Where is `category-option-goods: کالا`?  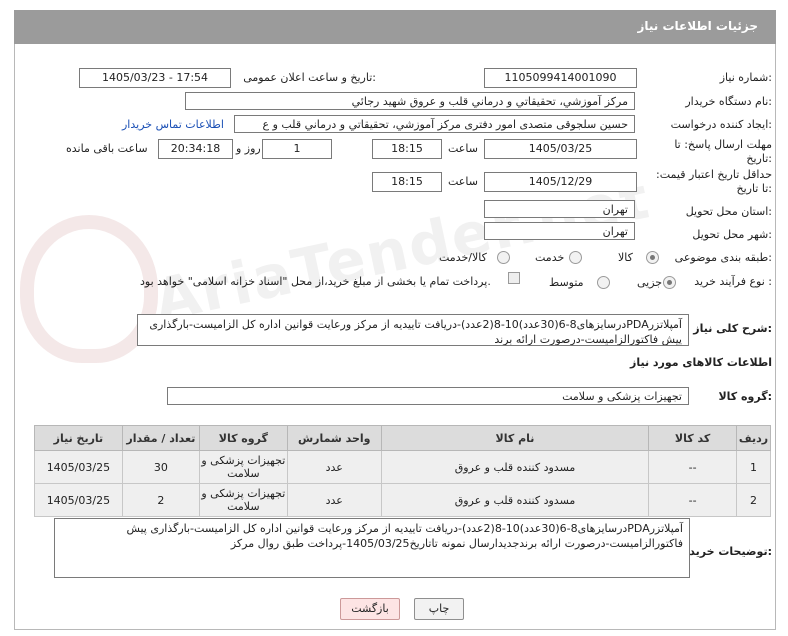 category-option-goods: کالا is located at coordinates (625, 257).